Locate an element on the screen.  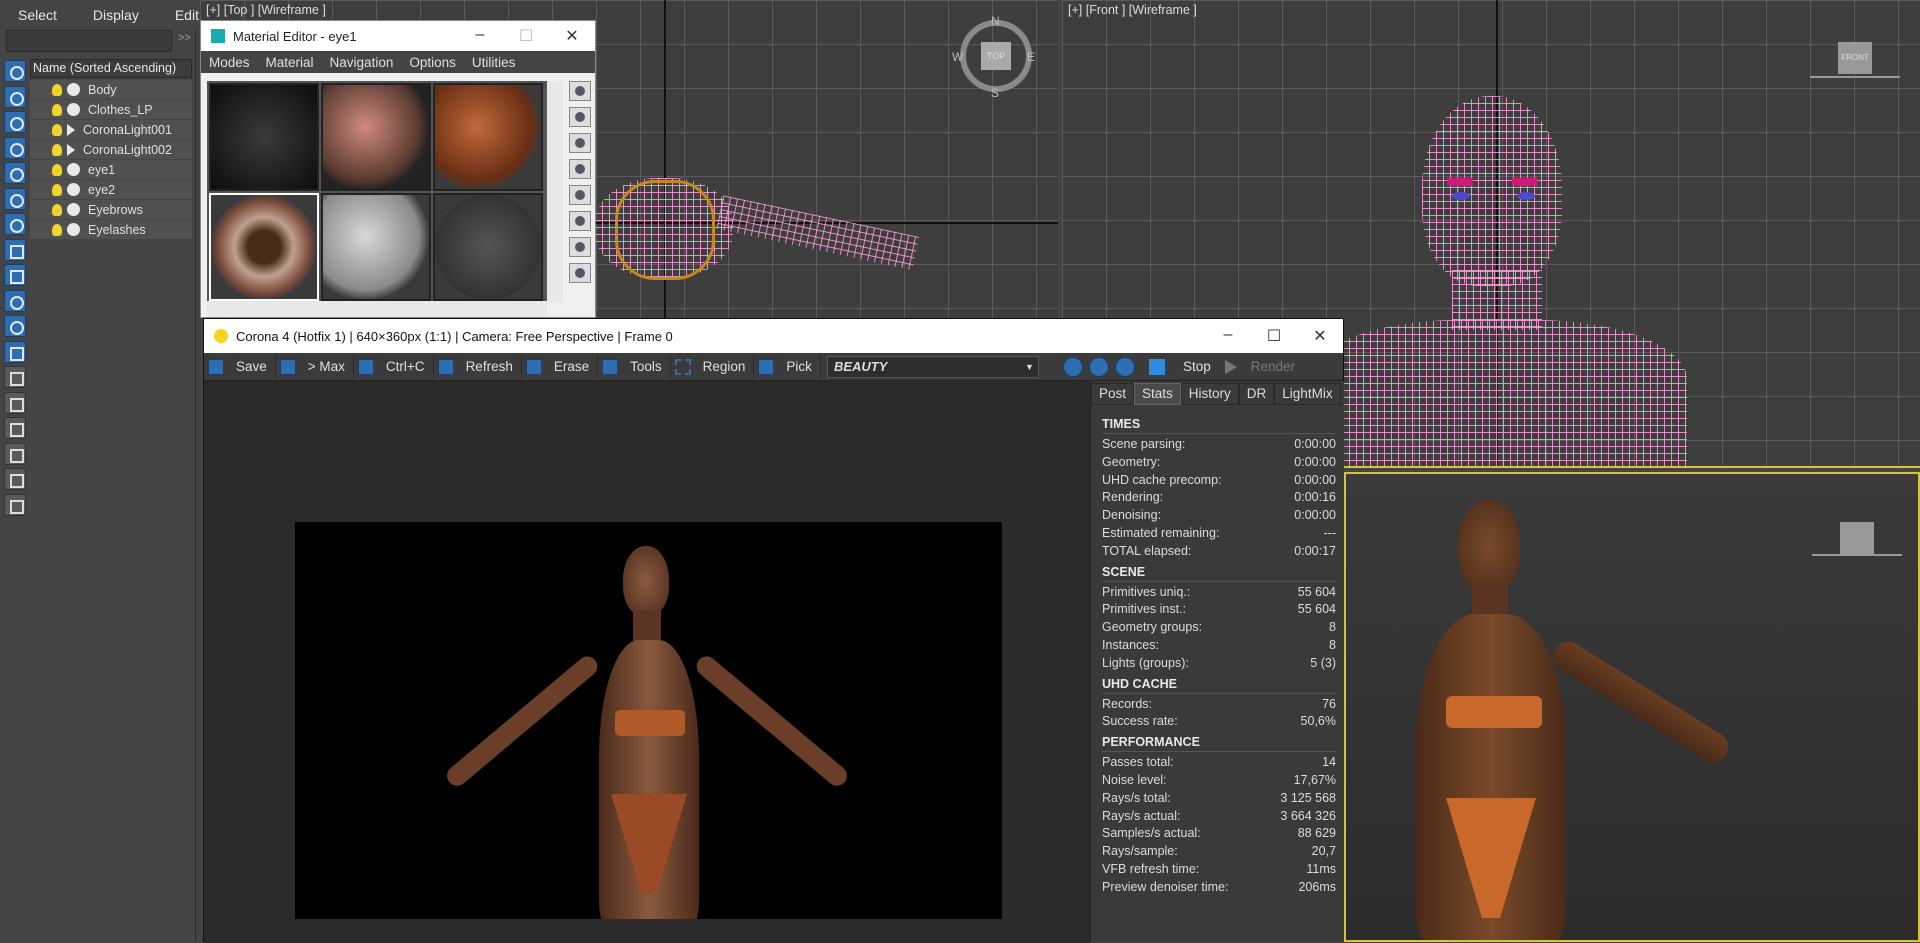
viewcube-front: FRONT is located at coordinates (1855, 58).